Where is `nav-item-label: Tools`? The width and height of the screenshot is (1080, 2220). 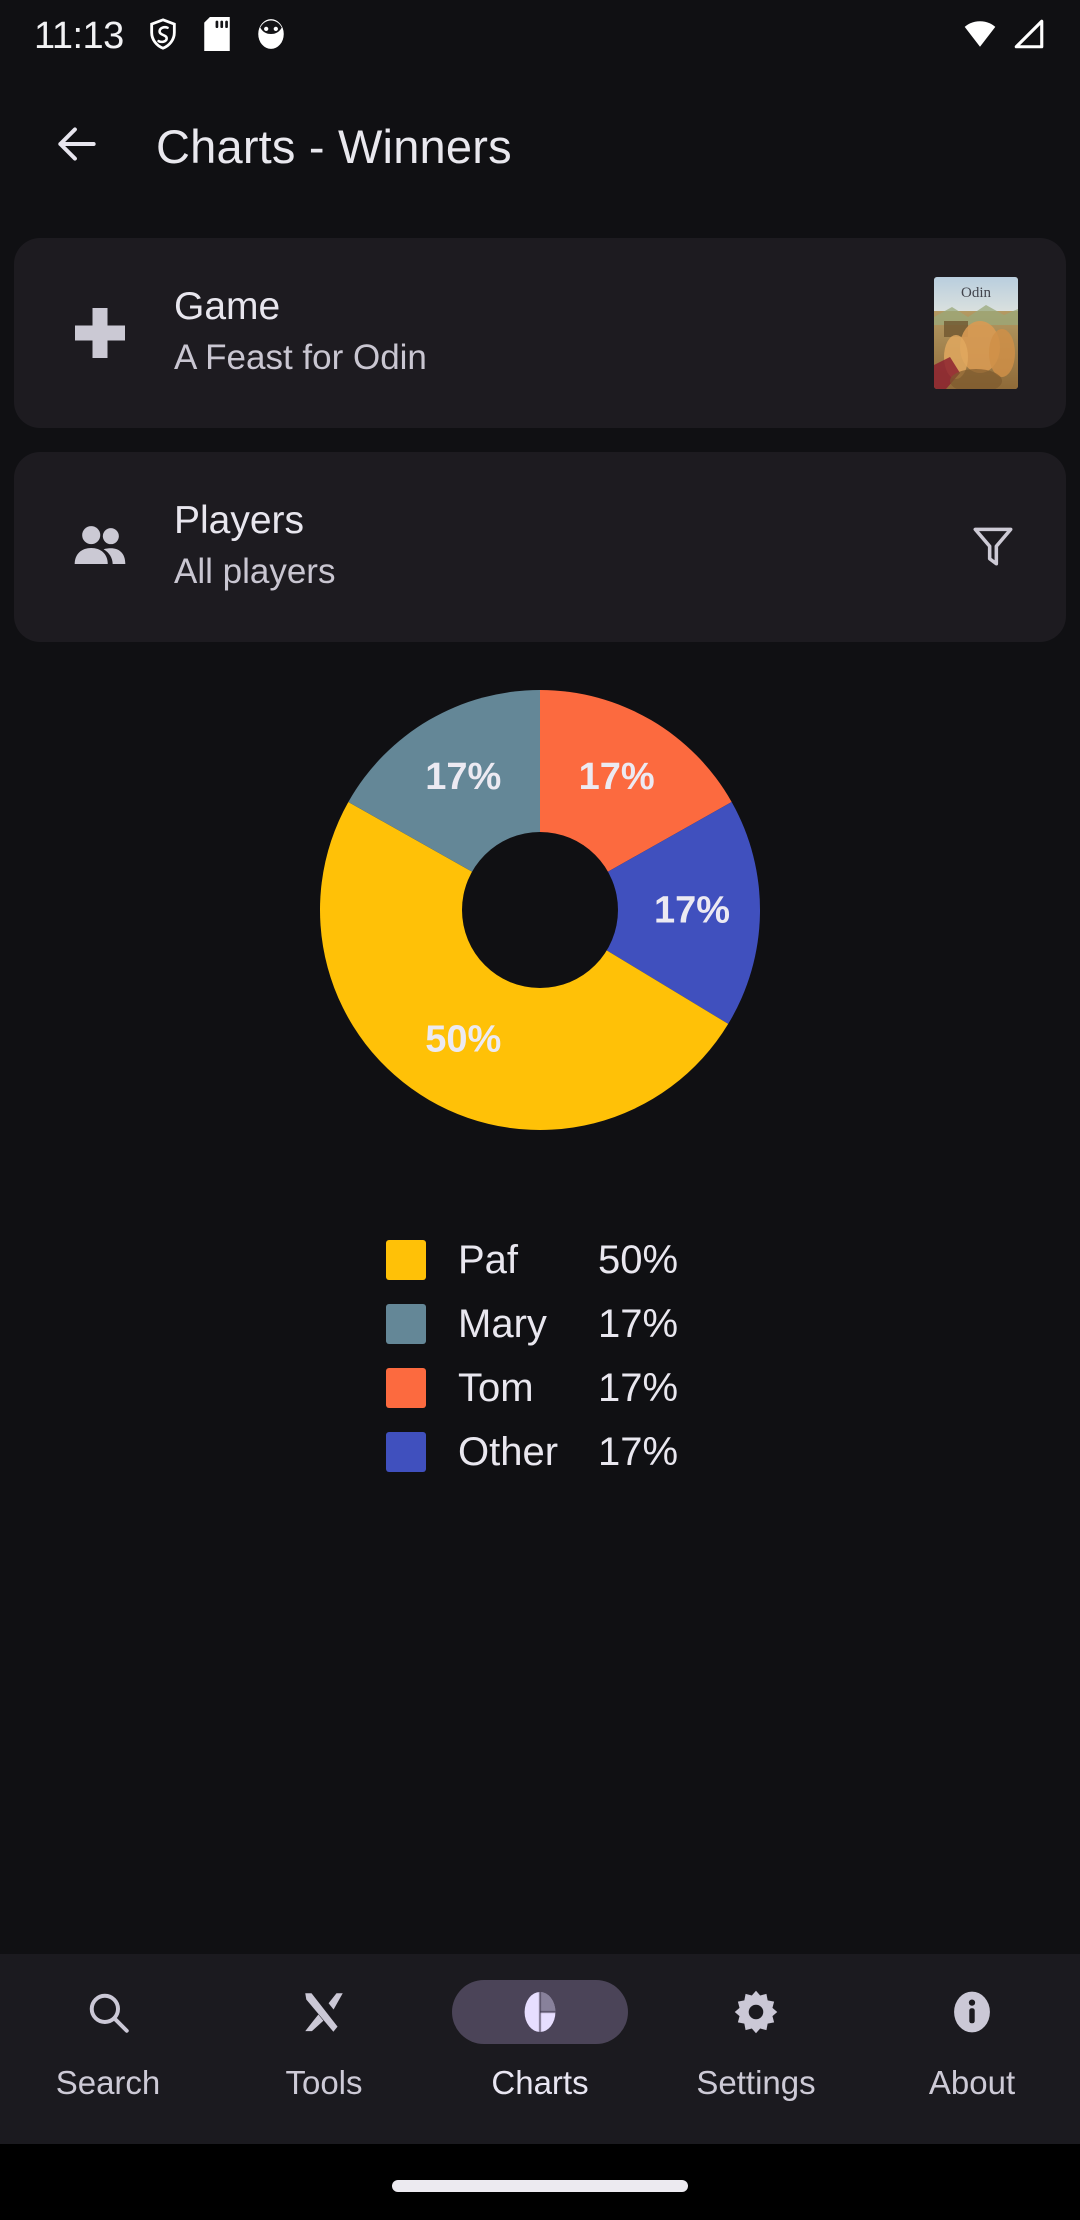
nav-item-label: Tools is located at coordinates (324, 2082).